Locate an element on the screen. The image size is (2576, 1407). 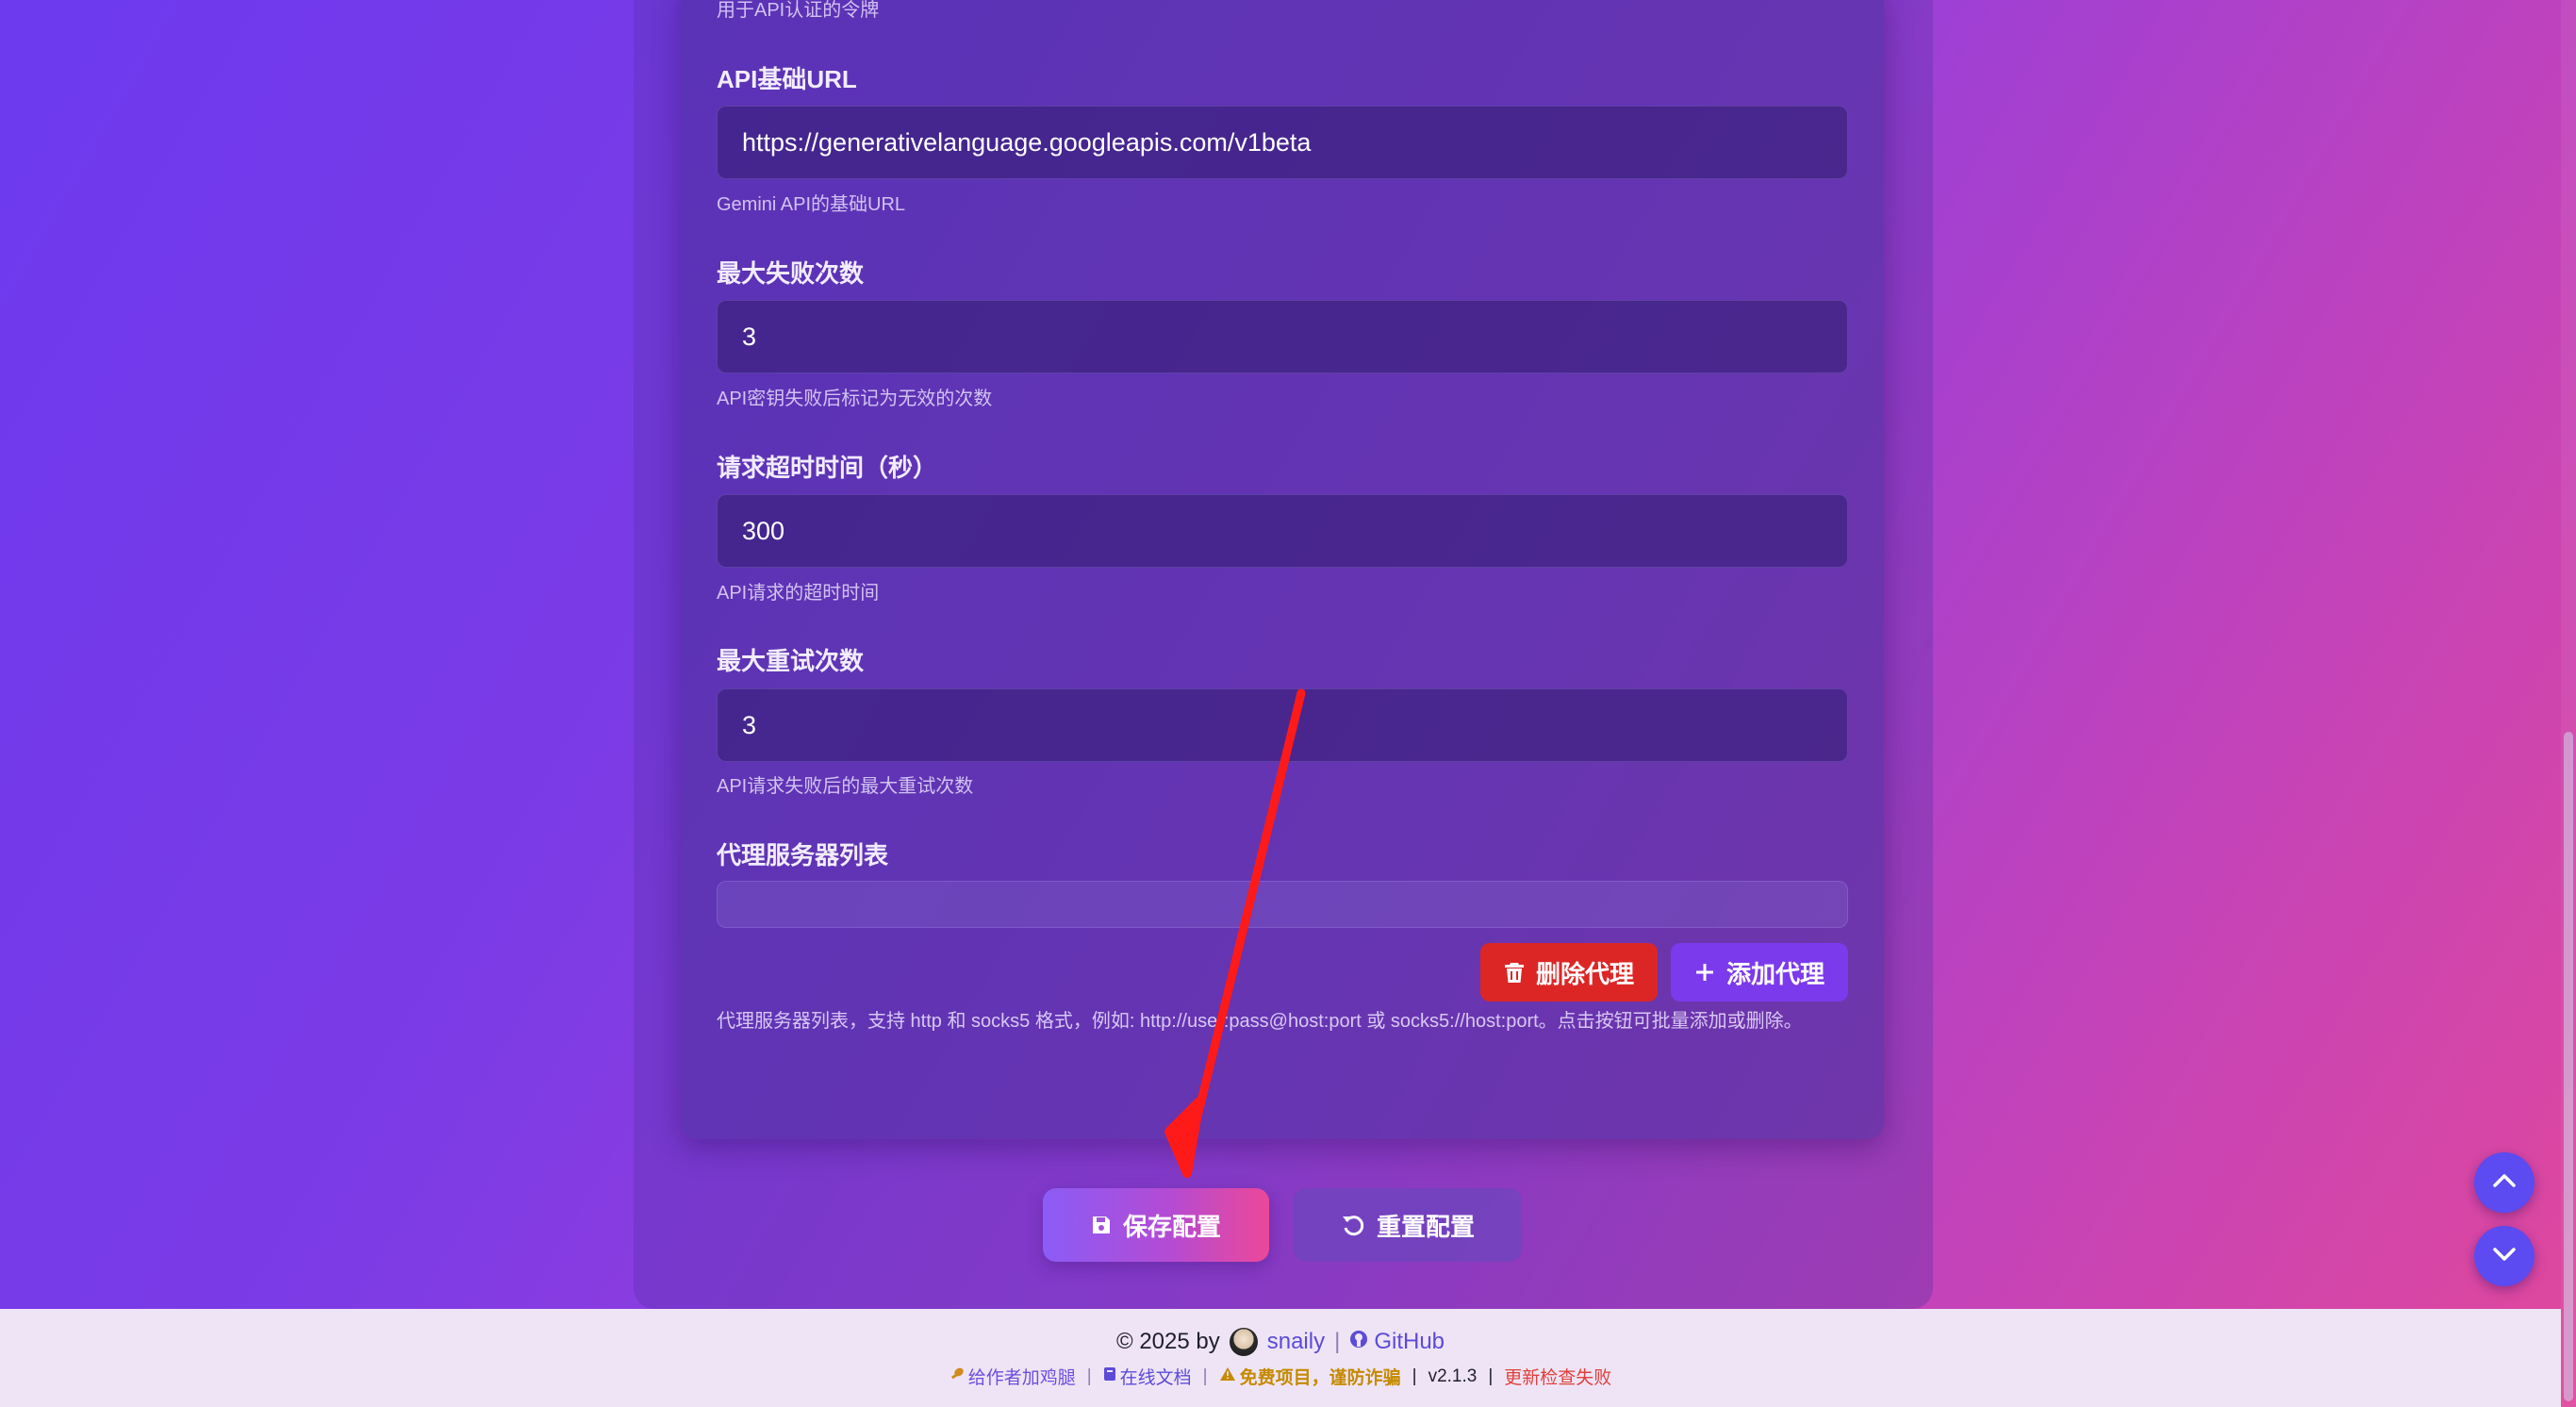
donate-link: 给作者加鸡腿 is located at coordinates (1012, 1376).